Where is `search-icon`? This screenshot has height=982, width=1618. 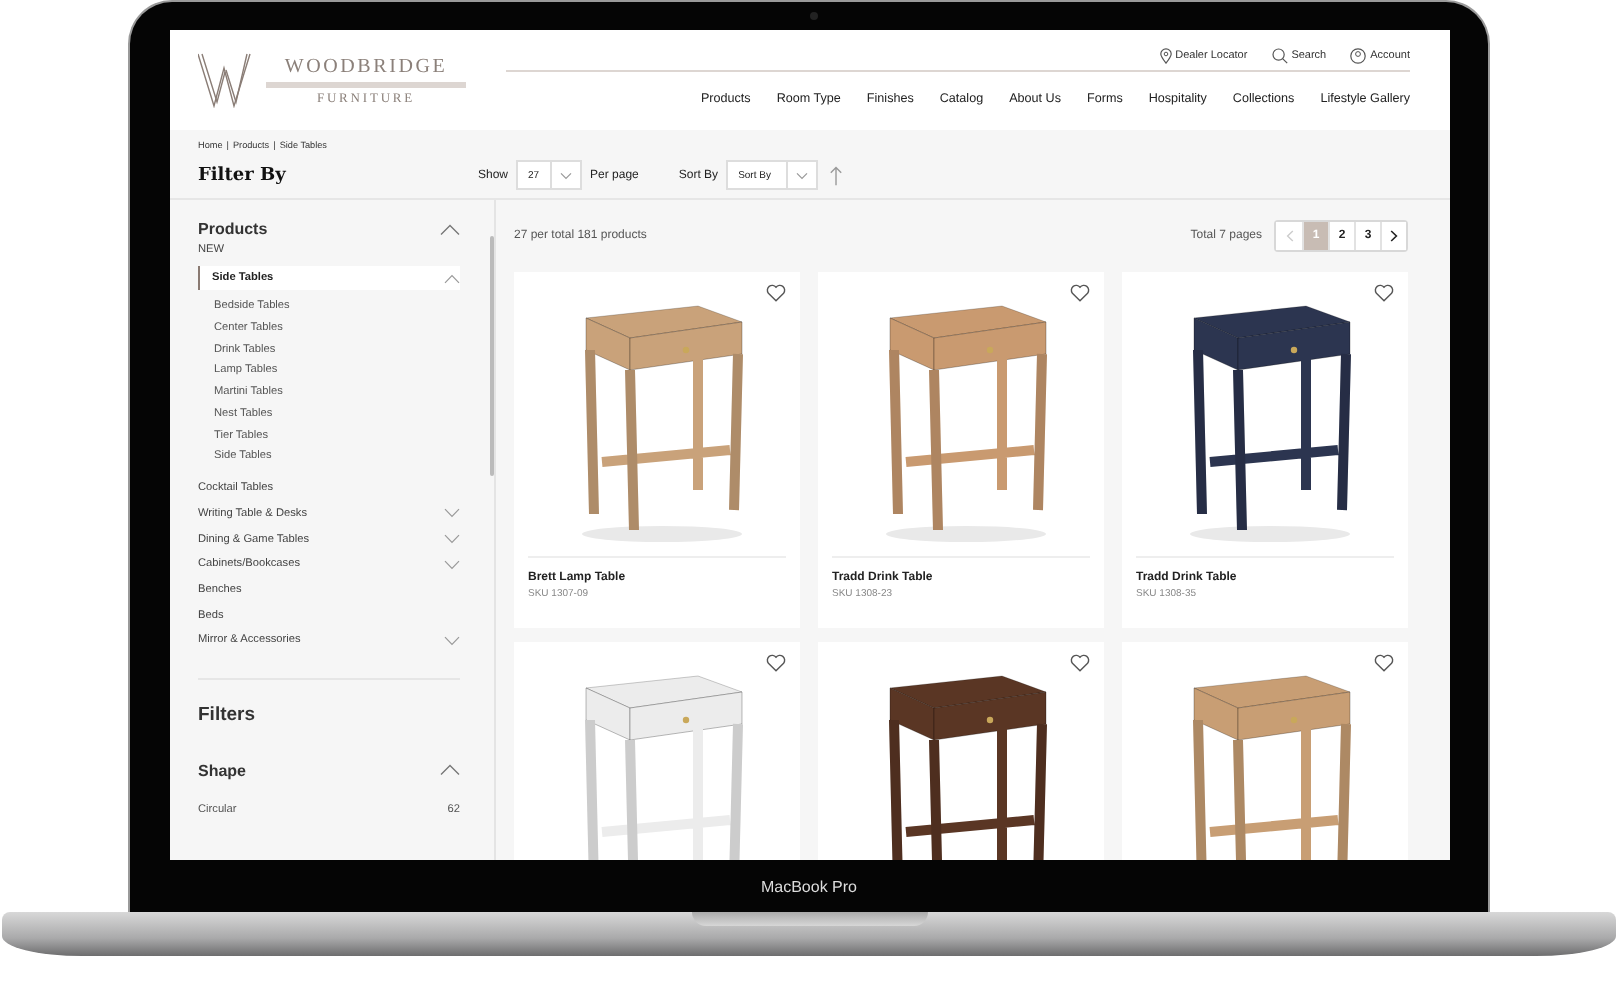
search-icon is located at coordinates (1279, 55).